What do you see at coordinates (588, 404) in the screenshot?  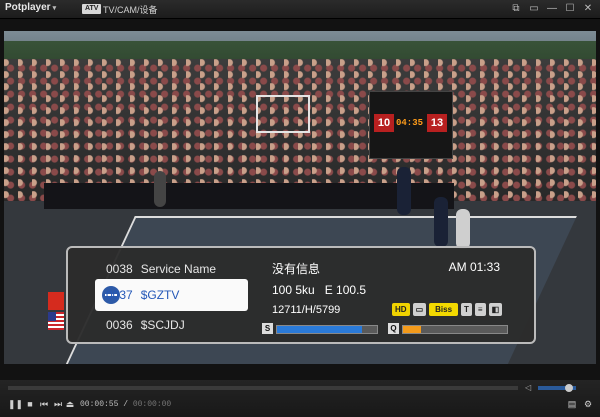 I see `settings-gear-icon: ⚙` at bounding box center [588, 404].